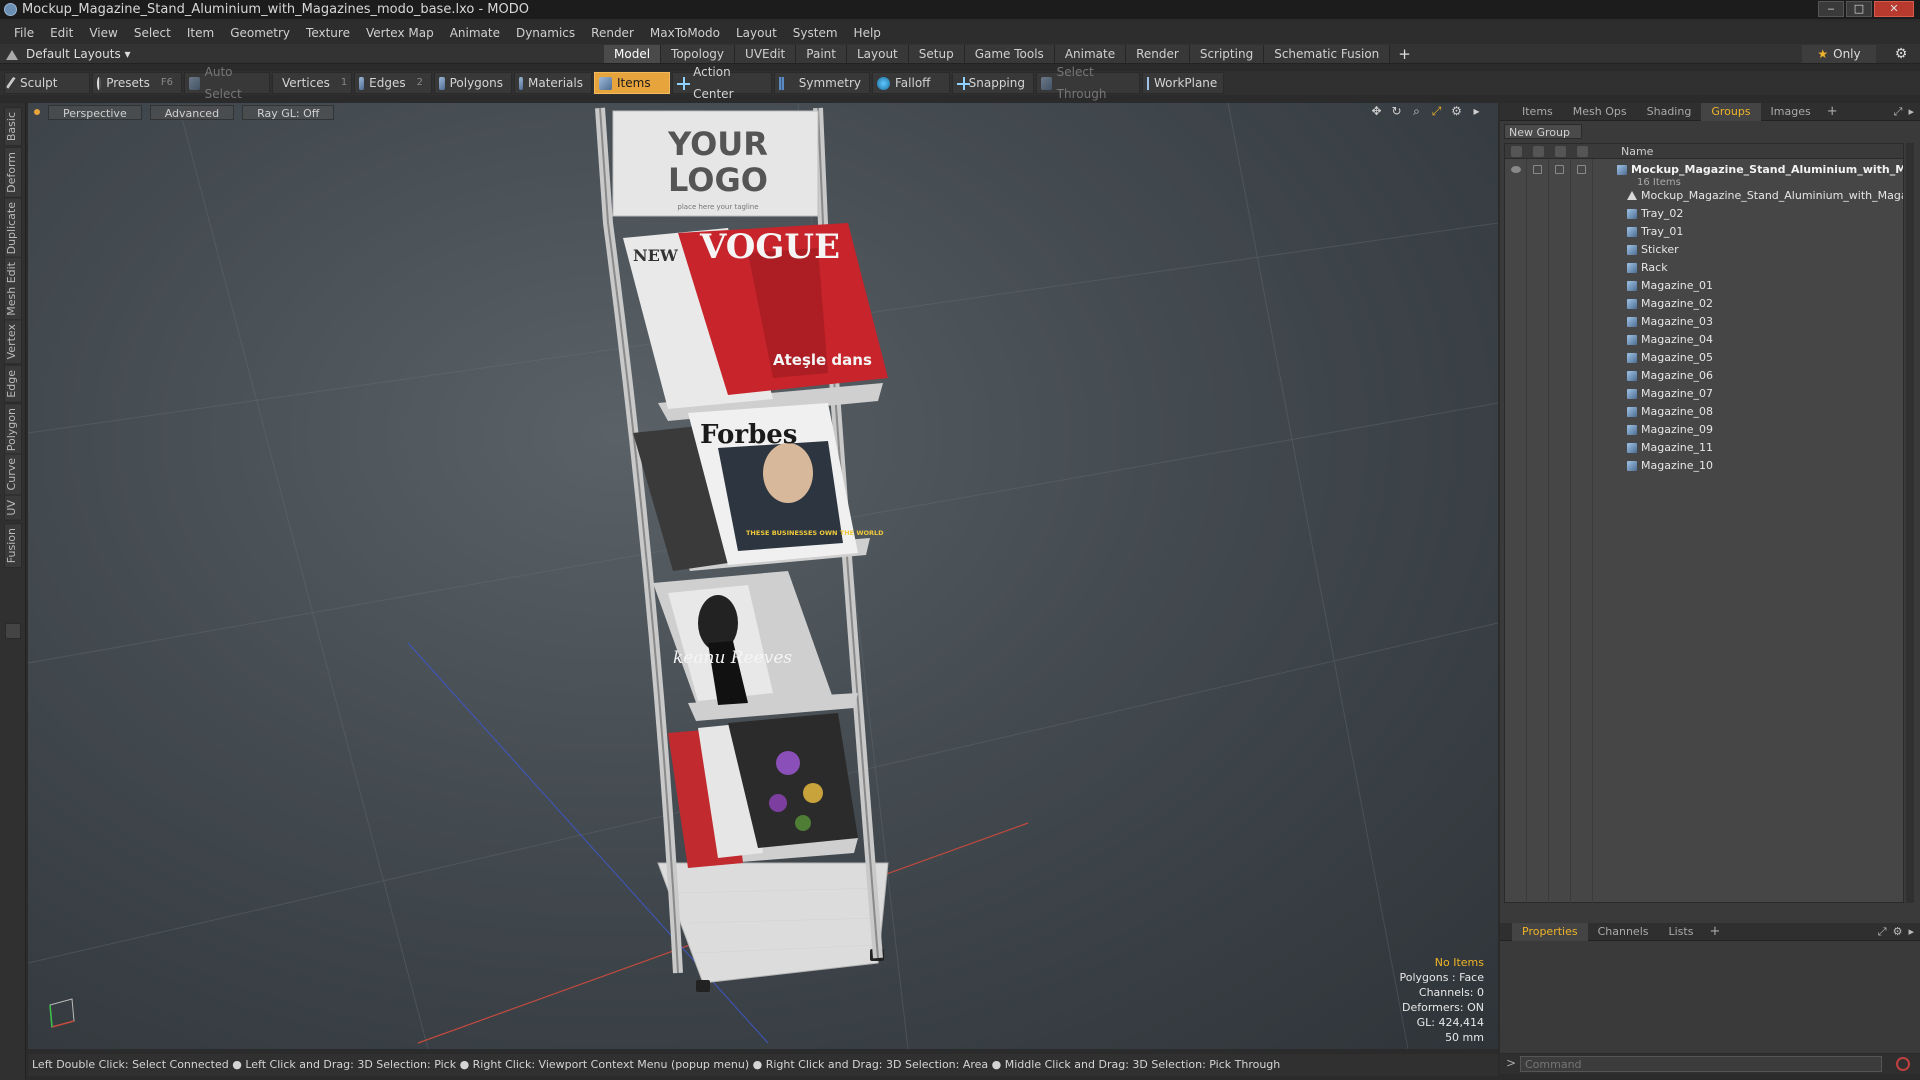 The image size is (1920, 1080). I want to click on list-item: Rack, so click(1704, 268).